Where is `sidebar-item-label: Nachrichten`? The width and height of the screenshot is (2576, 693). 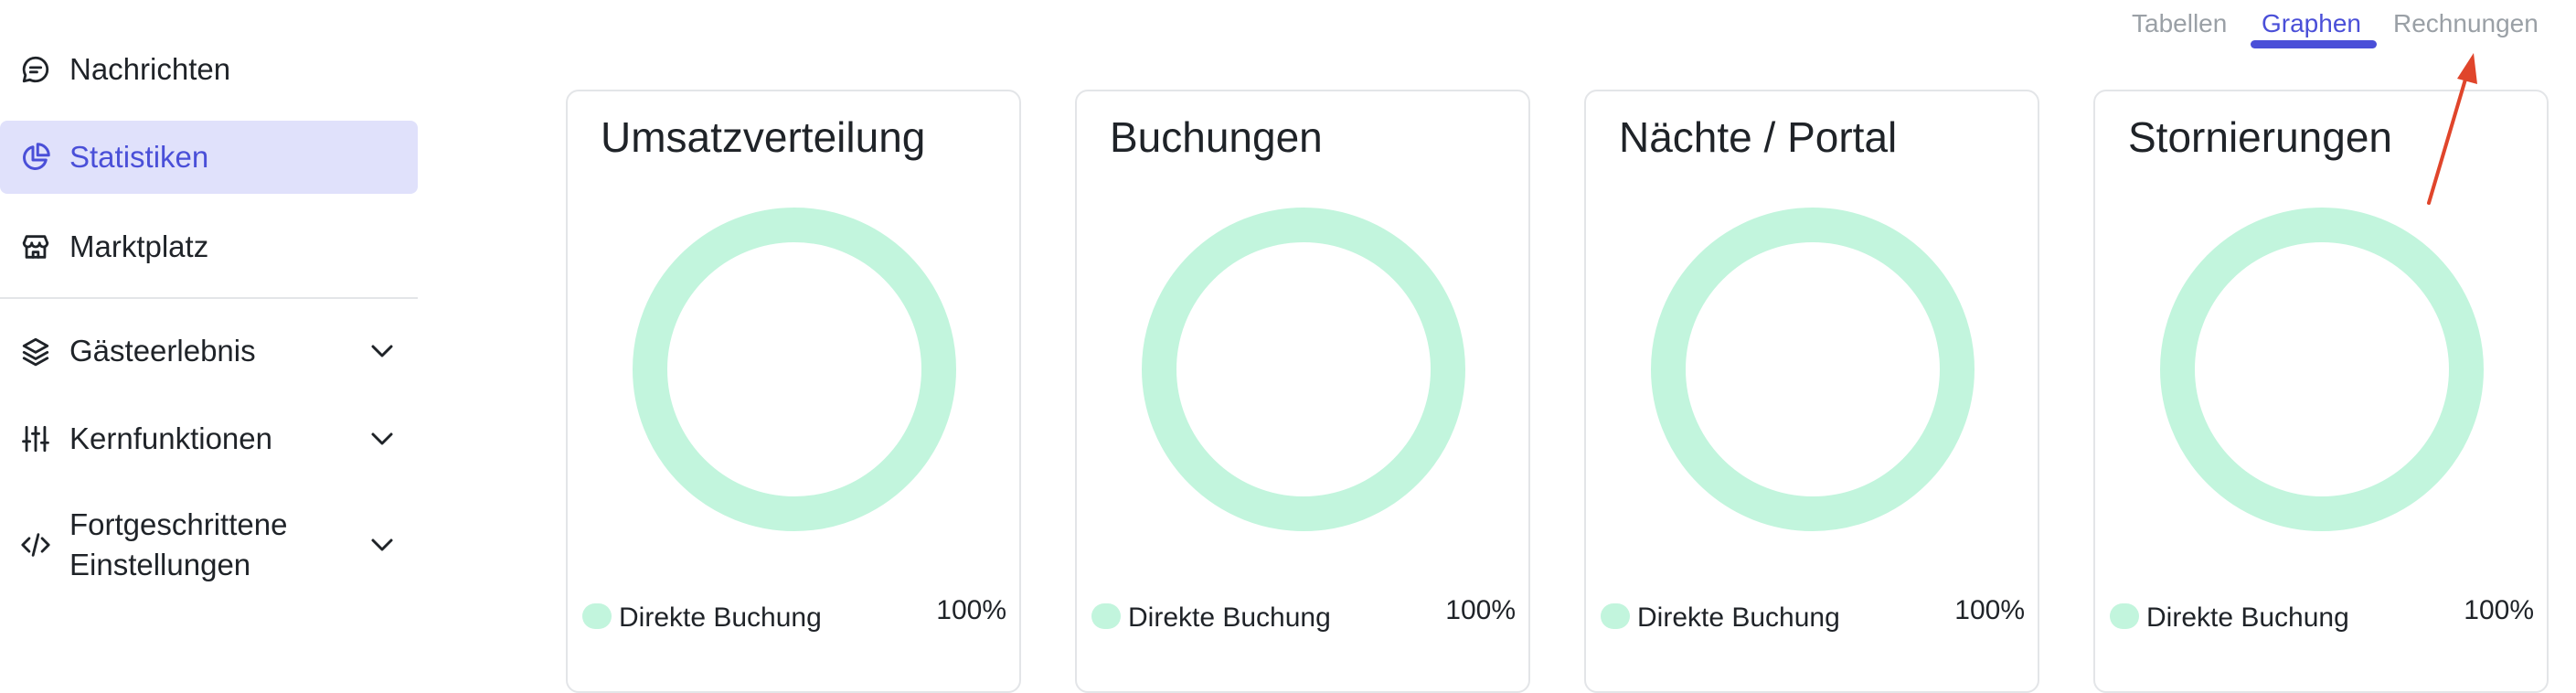
sidebar-item-label: Nachrichten is located at coordinates (150, 69).